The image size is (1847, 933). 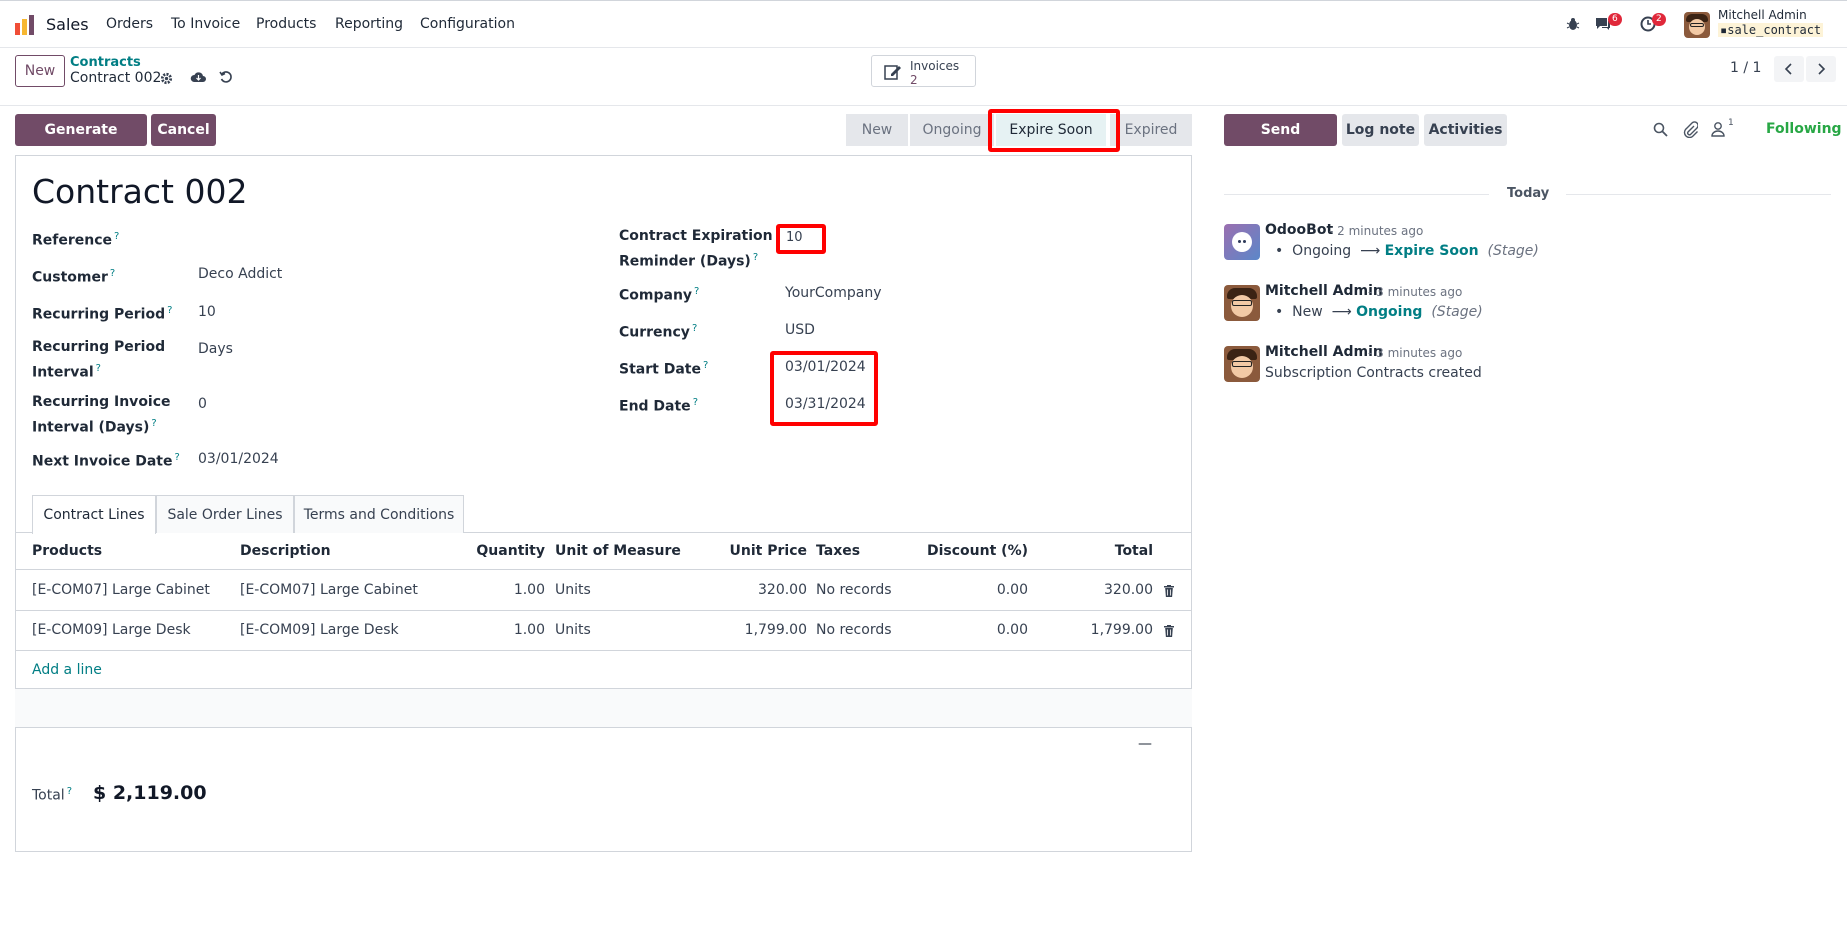 I want to click on col-description: Description, so click(x=285, y=551).